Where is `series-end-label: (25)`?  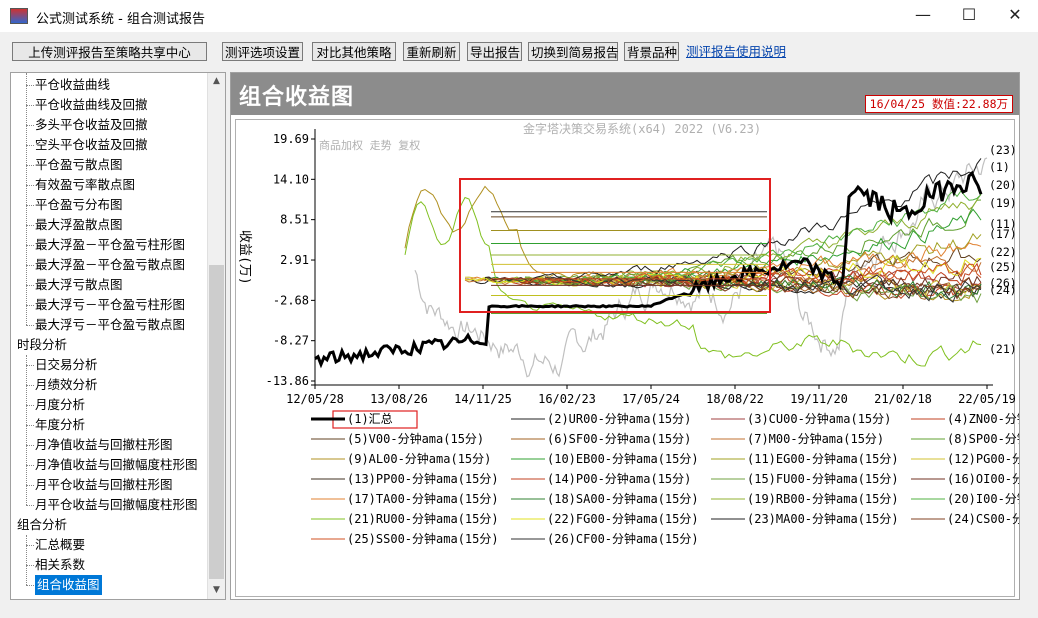
series-end-label: (25) is located at coordinates (1003, 267).